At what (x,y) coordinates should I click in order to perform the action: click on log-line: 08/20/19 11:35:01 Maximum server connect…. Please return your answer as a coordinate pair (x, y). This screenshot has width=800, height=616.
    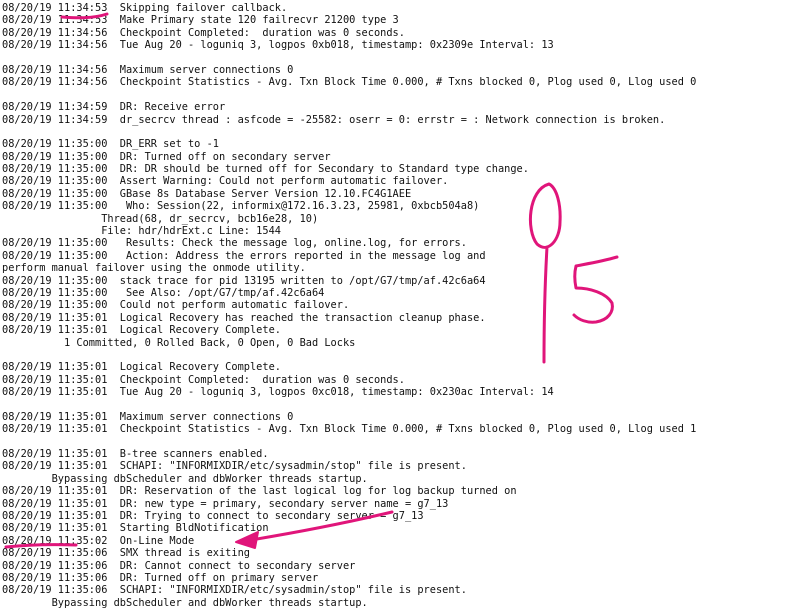
    Looking at the image, I should click on (148, 416).